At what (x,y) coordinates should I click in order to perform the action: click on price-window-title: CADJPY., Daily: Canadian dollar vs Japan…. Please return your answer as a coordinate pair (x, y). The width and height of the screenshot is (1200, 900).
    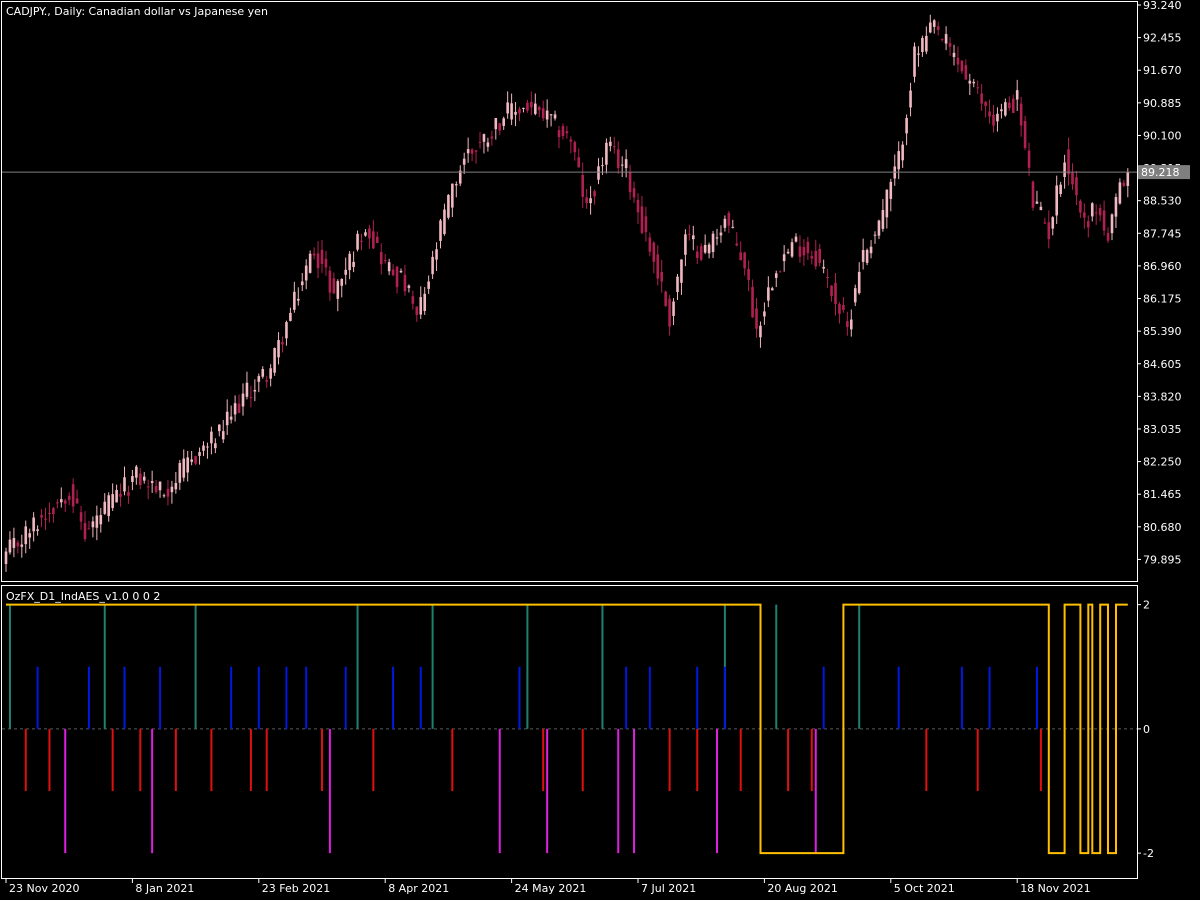
    Looking at the image, I should click on (137, 11).